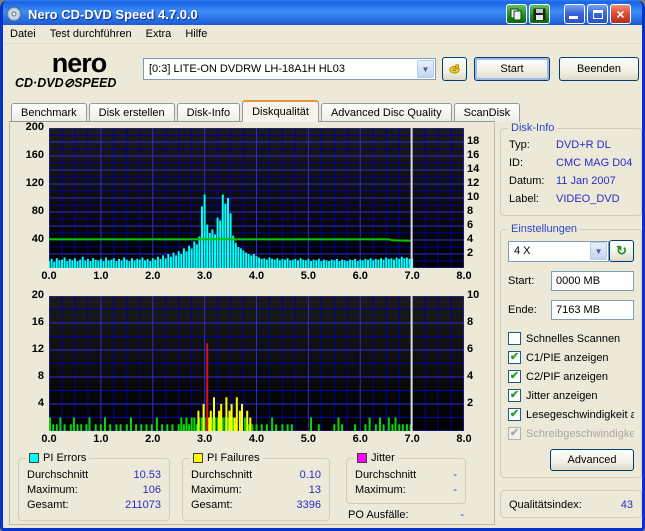  I want to click on checkbox-schnelles-scannen: Schnelles Scannen, so click(571, 338).